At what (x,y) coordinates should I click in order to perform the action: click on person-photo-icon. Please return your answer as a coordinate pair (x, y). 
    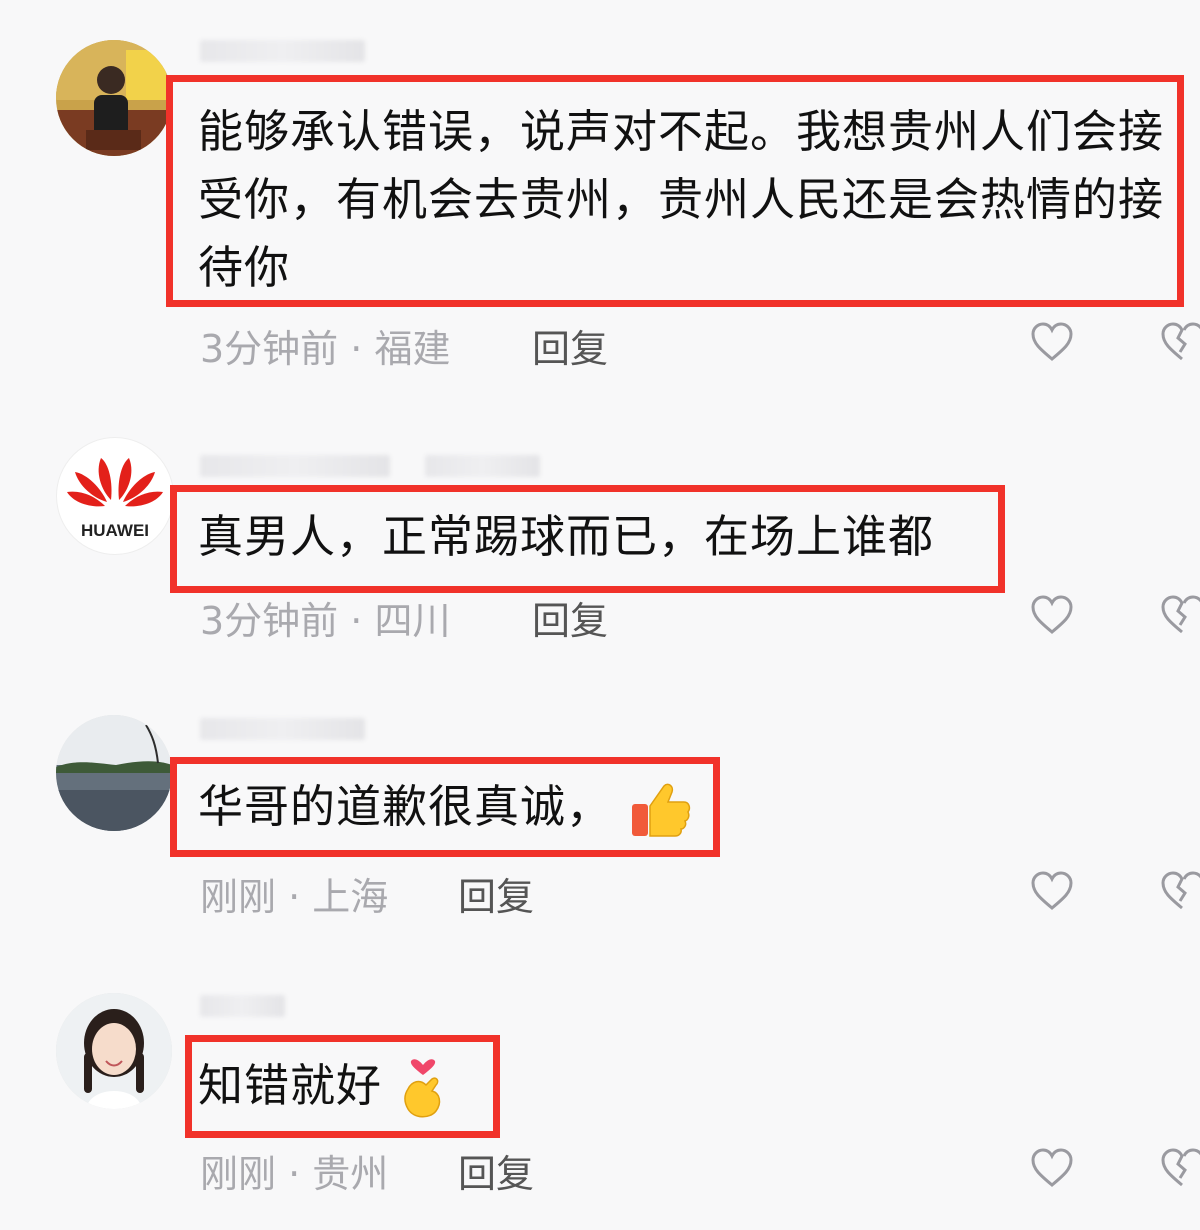
    Looking at the image, I should click on (114, 98).